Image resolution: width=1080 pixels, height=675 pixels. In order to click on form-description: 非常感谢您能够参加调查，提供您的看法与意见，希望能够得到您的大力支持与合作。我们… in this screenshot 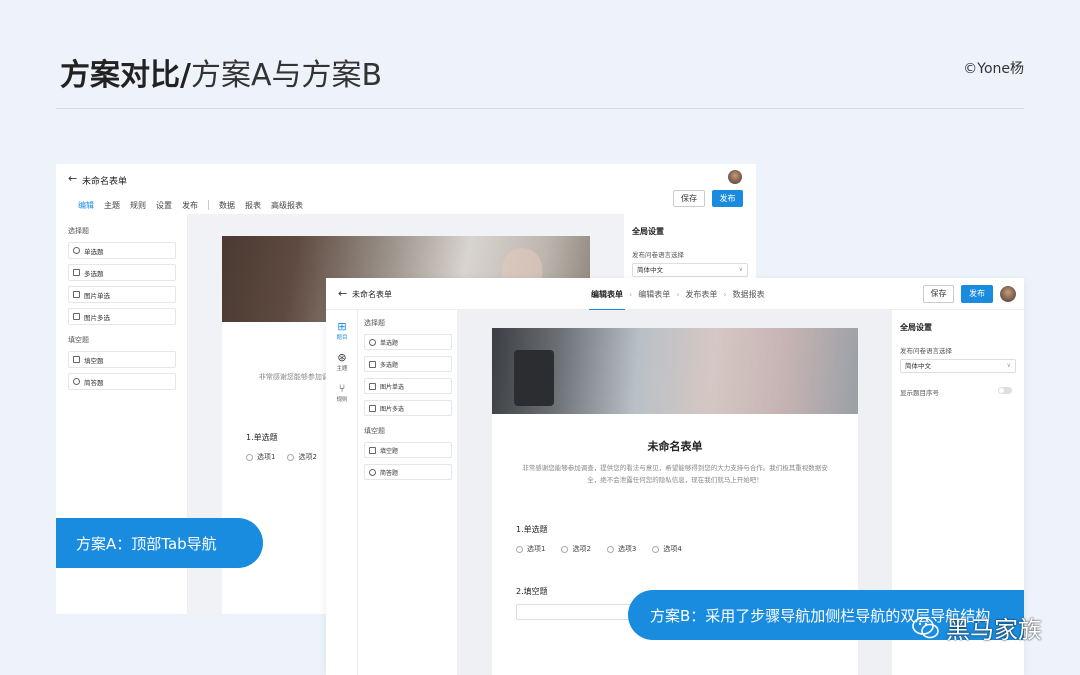, I will do `click(675, 474)`.